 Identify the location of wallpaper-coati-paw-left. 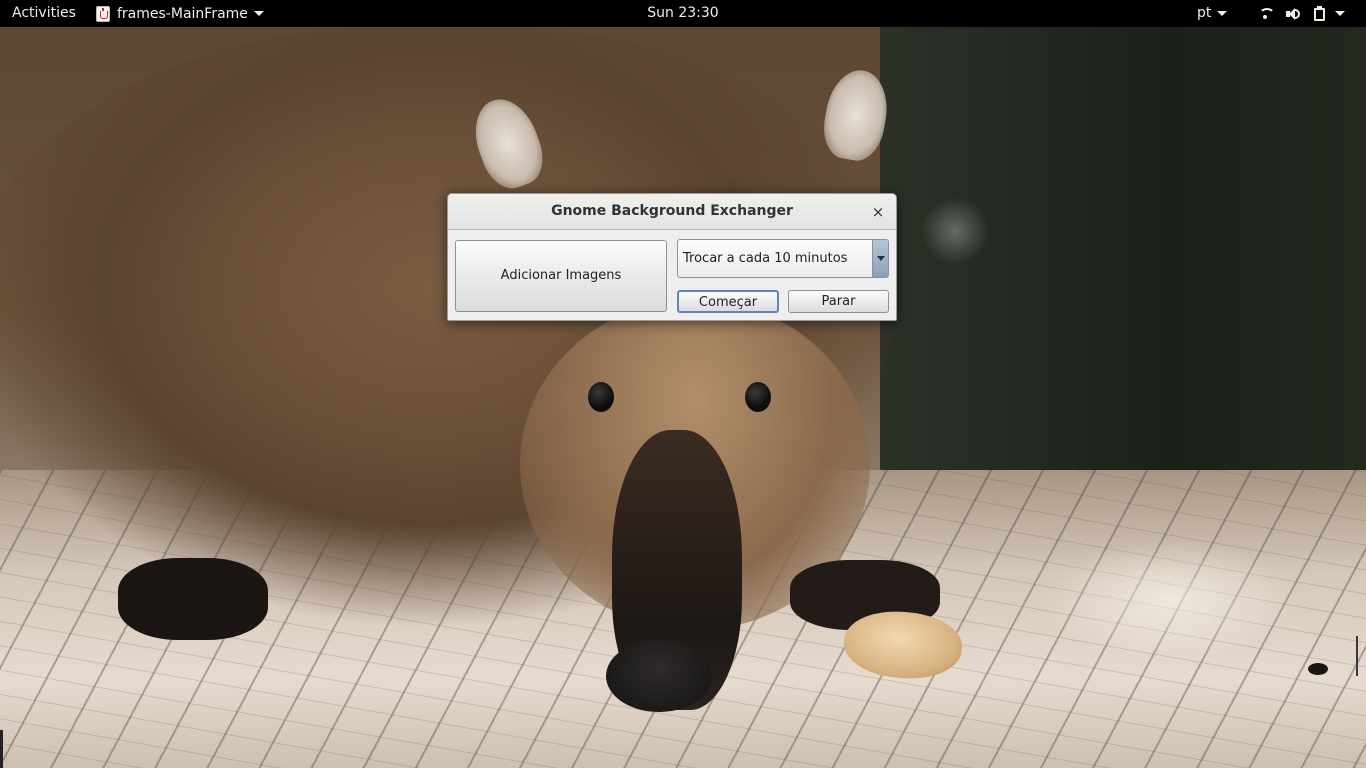
(193, 599).